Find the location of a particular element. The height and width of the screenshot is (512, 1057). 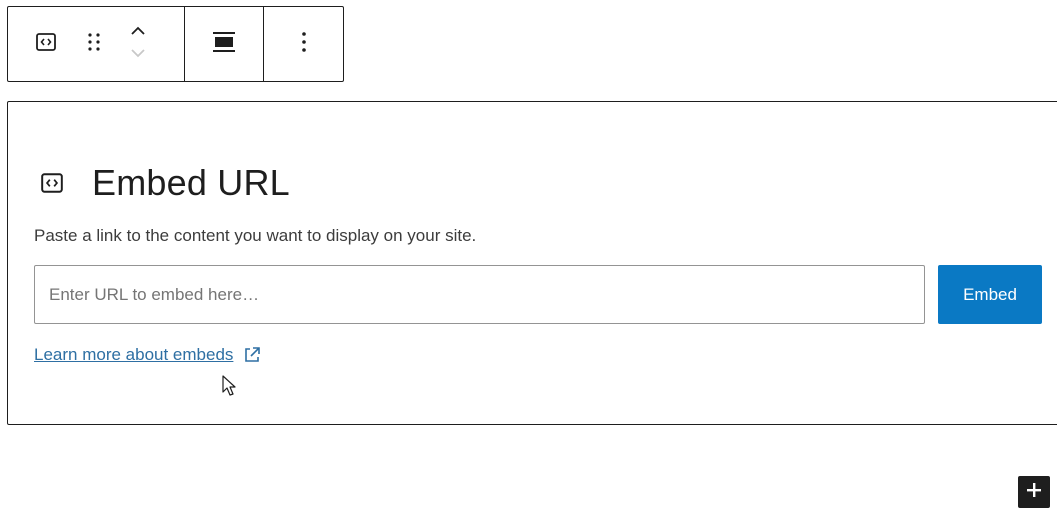

move-up-button is located at coordinates (138, 33).